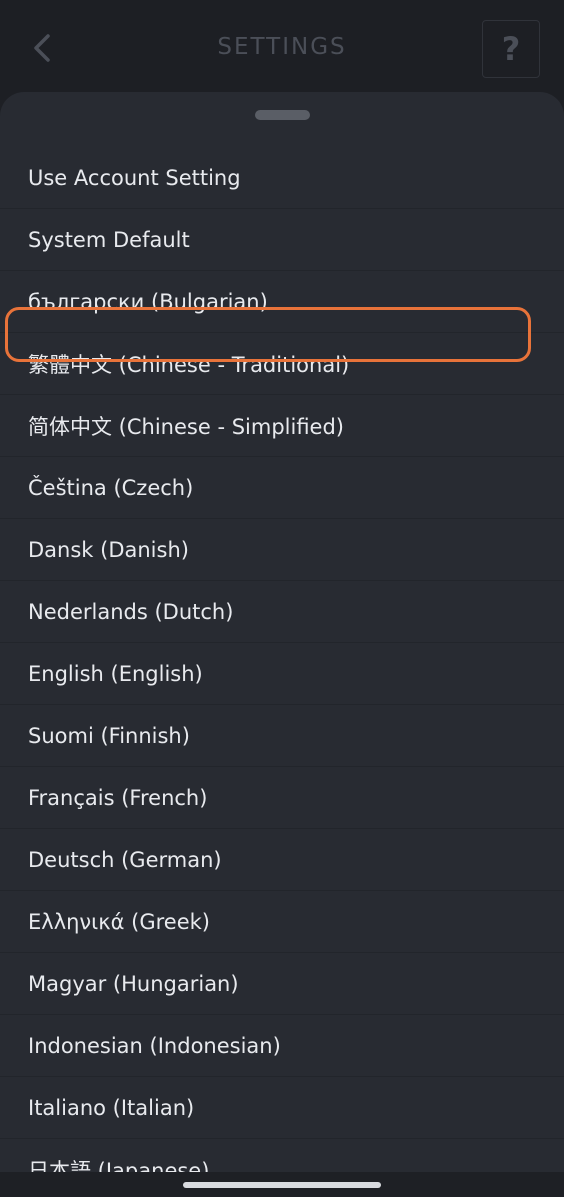 This screenshot has height=1197, width=564. I want to click on language-option-chinese-simplified: 简体中文 (Chinese - Simplified), so click(282, 426).